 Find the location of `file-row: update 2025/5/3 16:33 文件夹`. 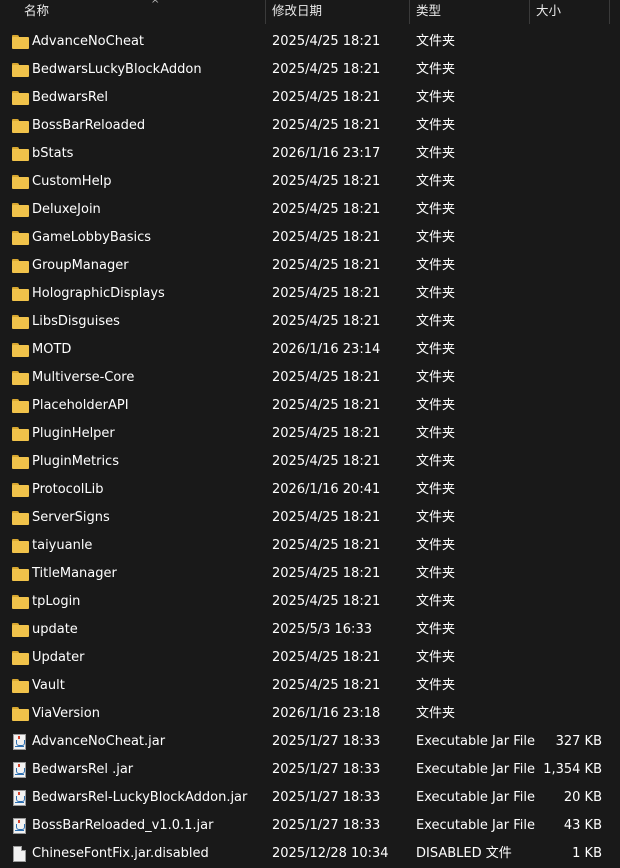

file-row: update 2025/5/3 16:33 文件夹 is located at coordinates (310, 630).